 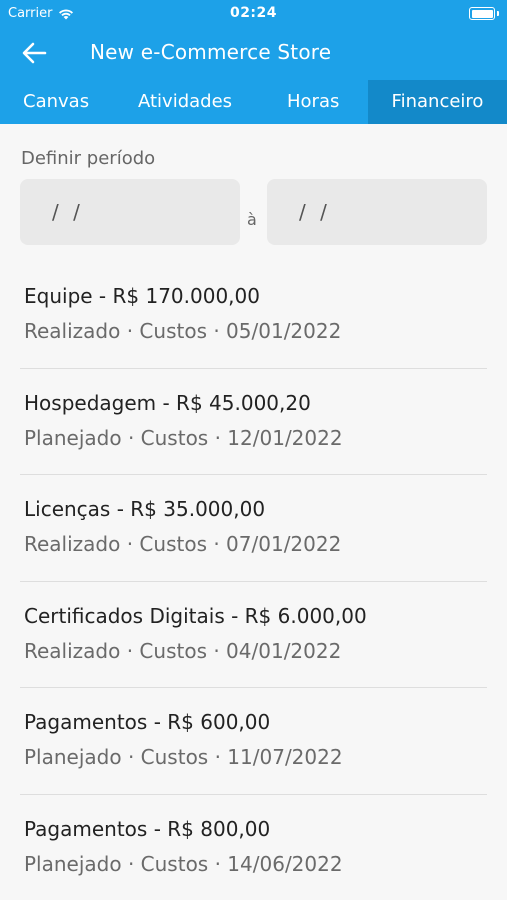 What do you see at coordinates (437, 102) in the screenshot?
I see `tab-financeiro: Financeiro` at bounding box center [437, 102].